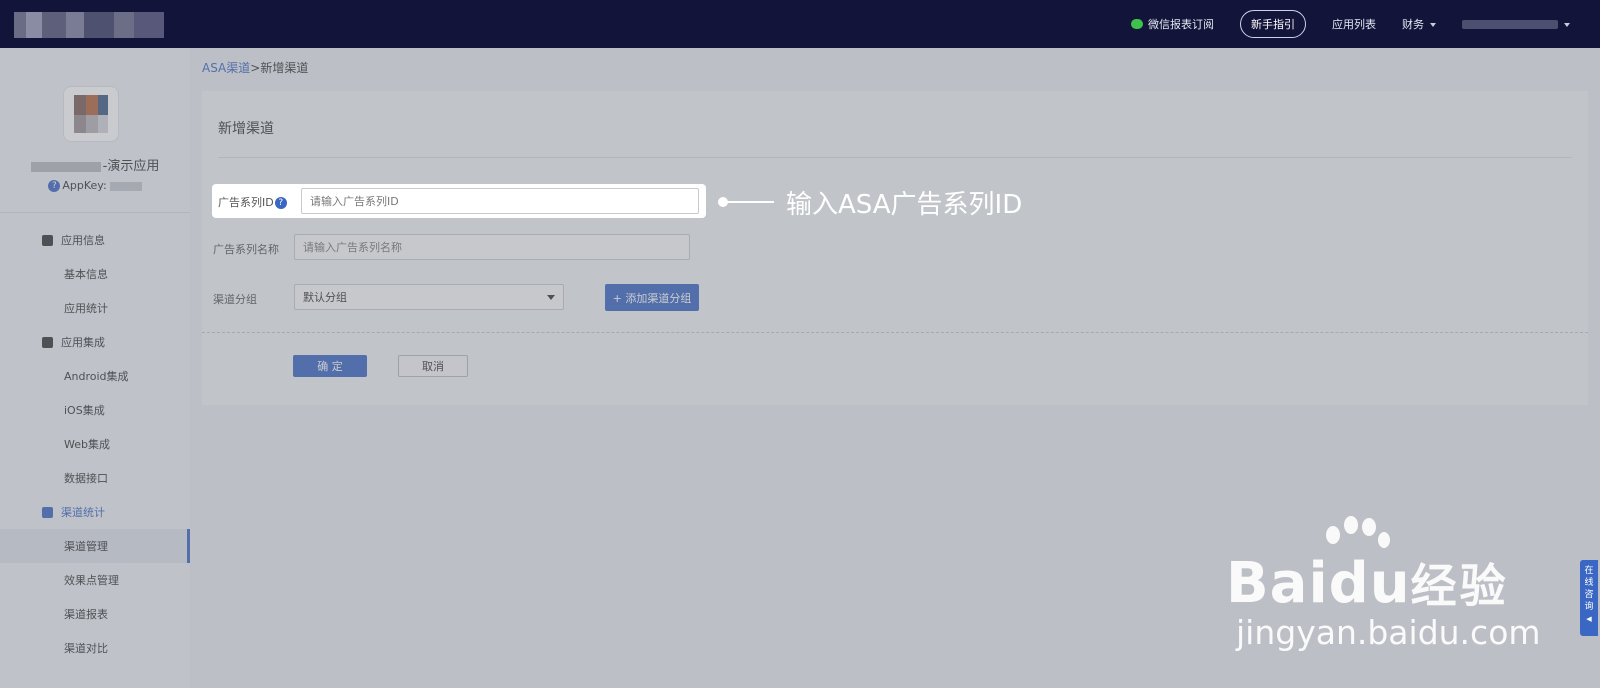 The height and width of the screenshot is (688, 1600). Describe the element at coordinates (800, 24) in the screenshot. I see `top-navbar: 微信报表订阅 新手指引 应用列表 财务` at that location.